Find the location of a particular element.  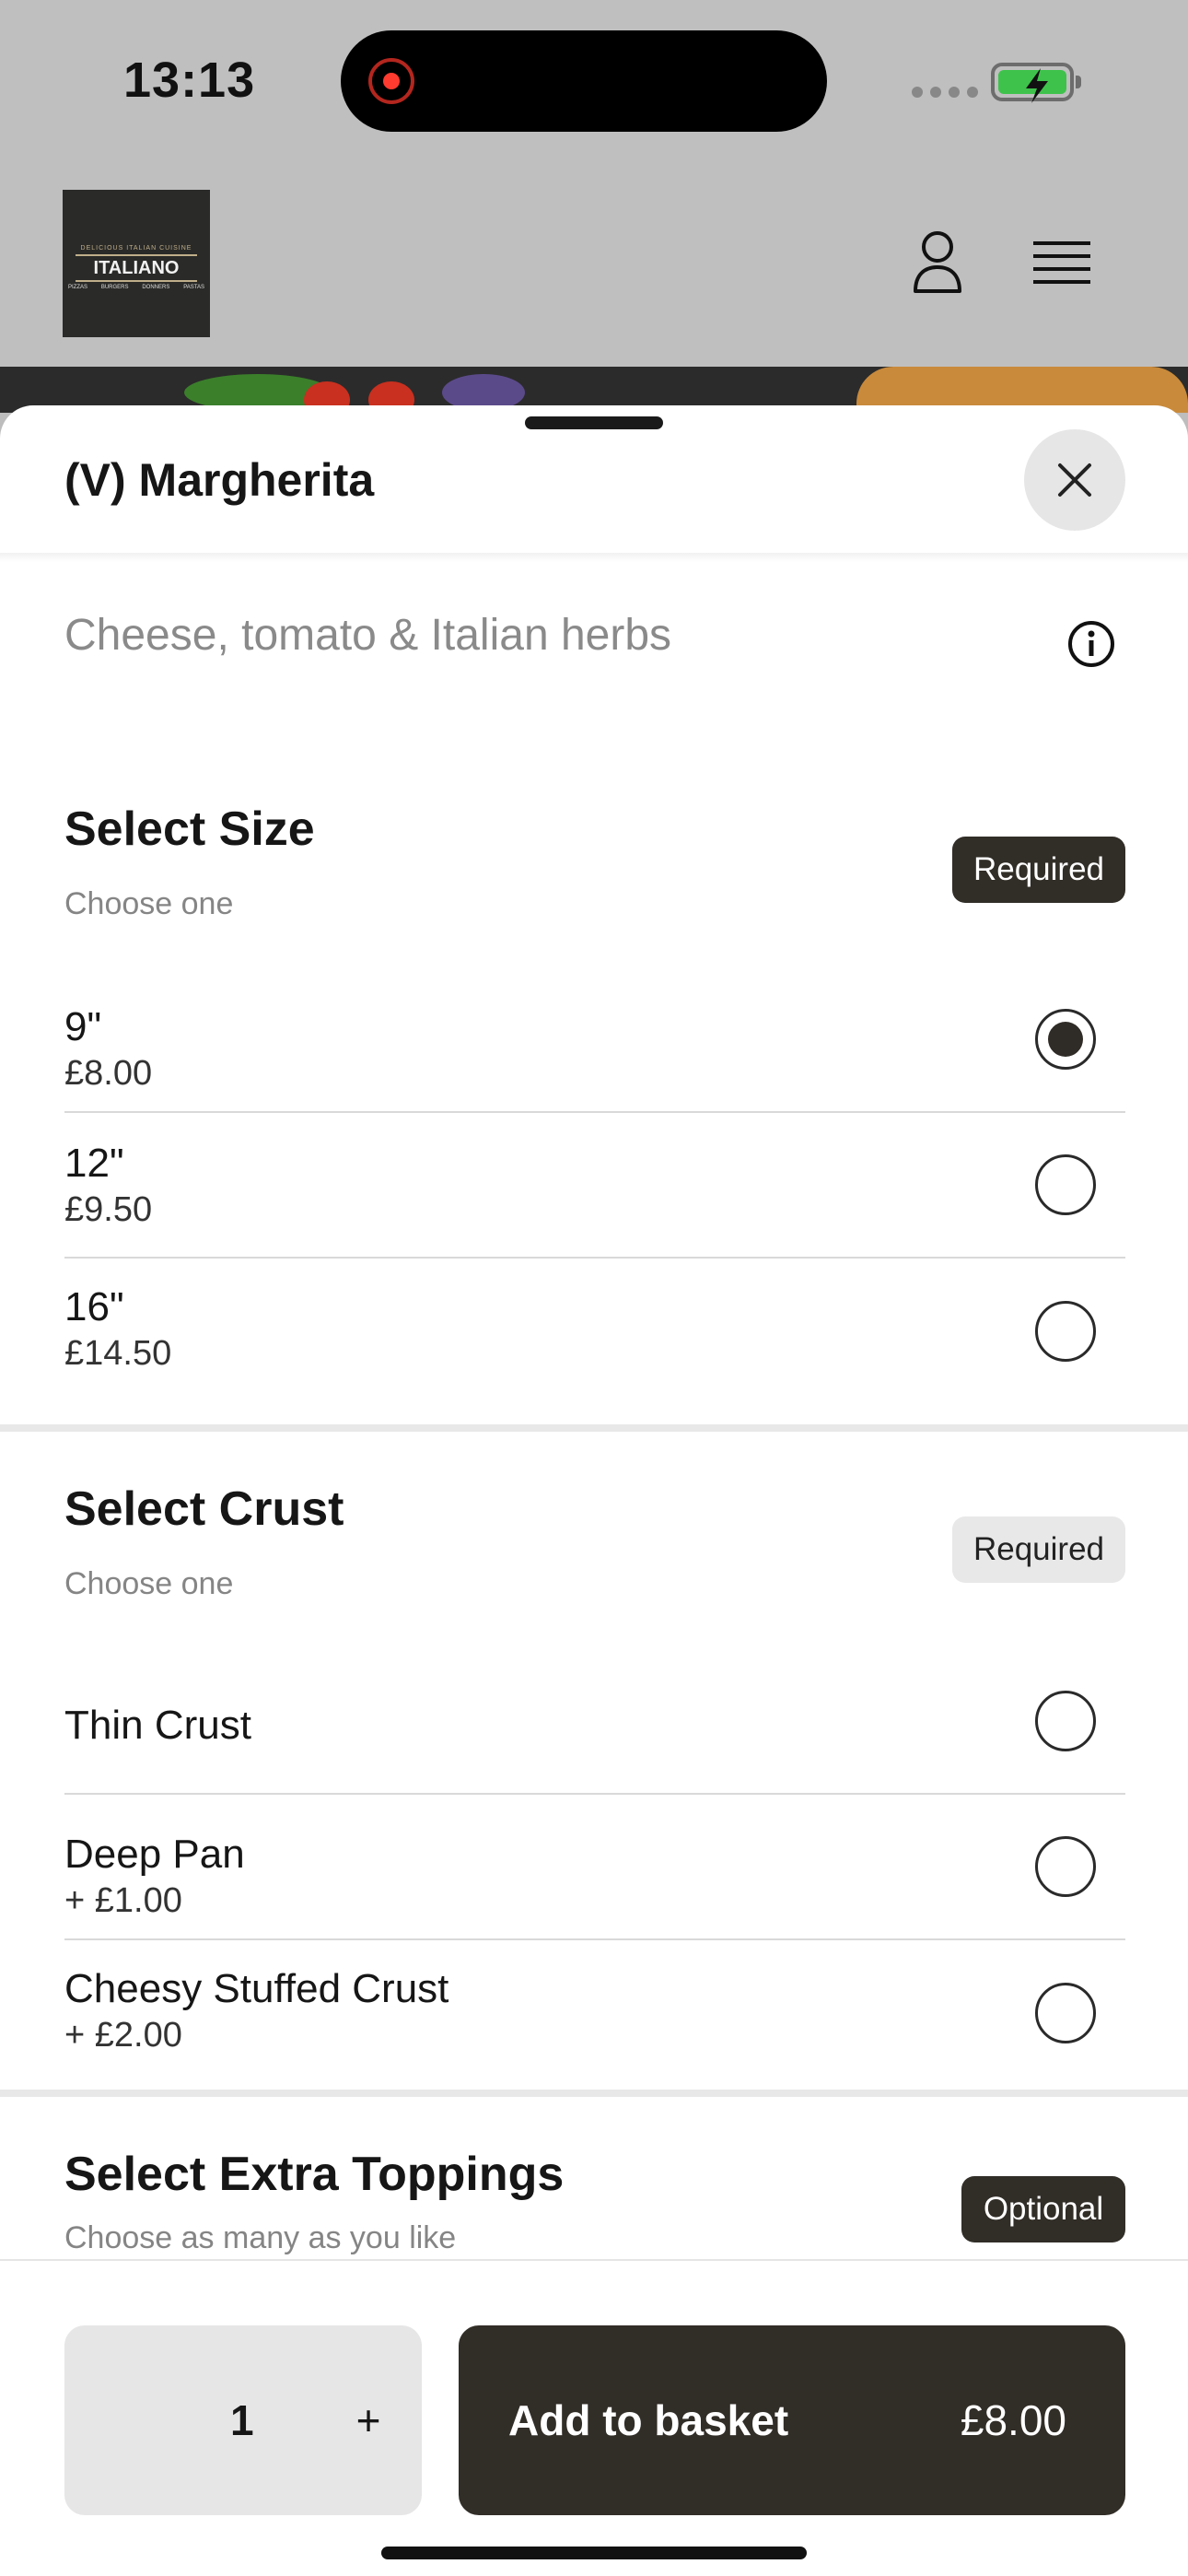

close-icon is located at coordinates (1074, 480).